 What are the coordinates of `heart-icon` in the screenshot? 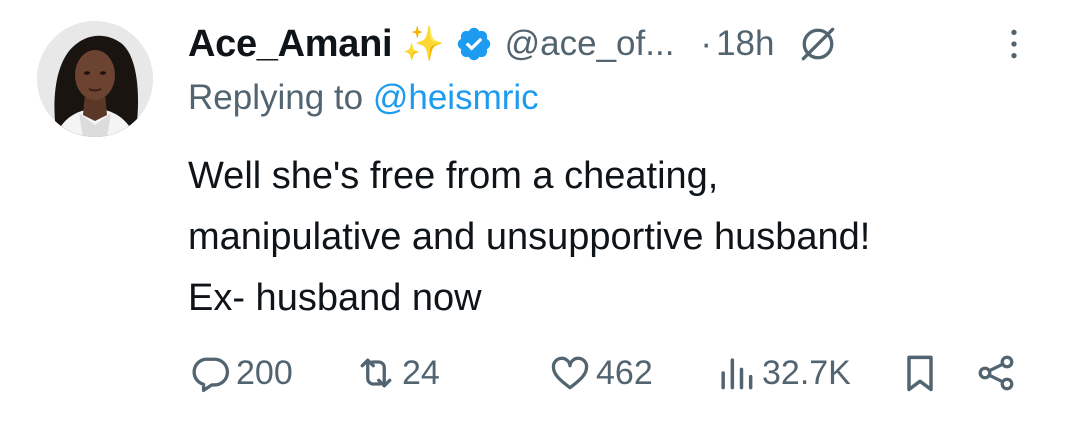 It's located at (570, 373).